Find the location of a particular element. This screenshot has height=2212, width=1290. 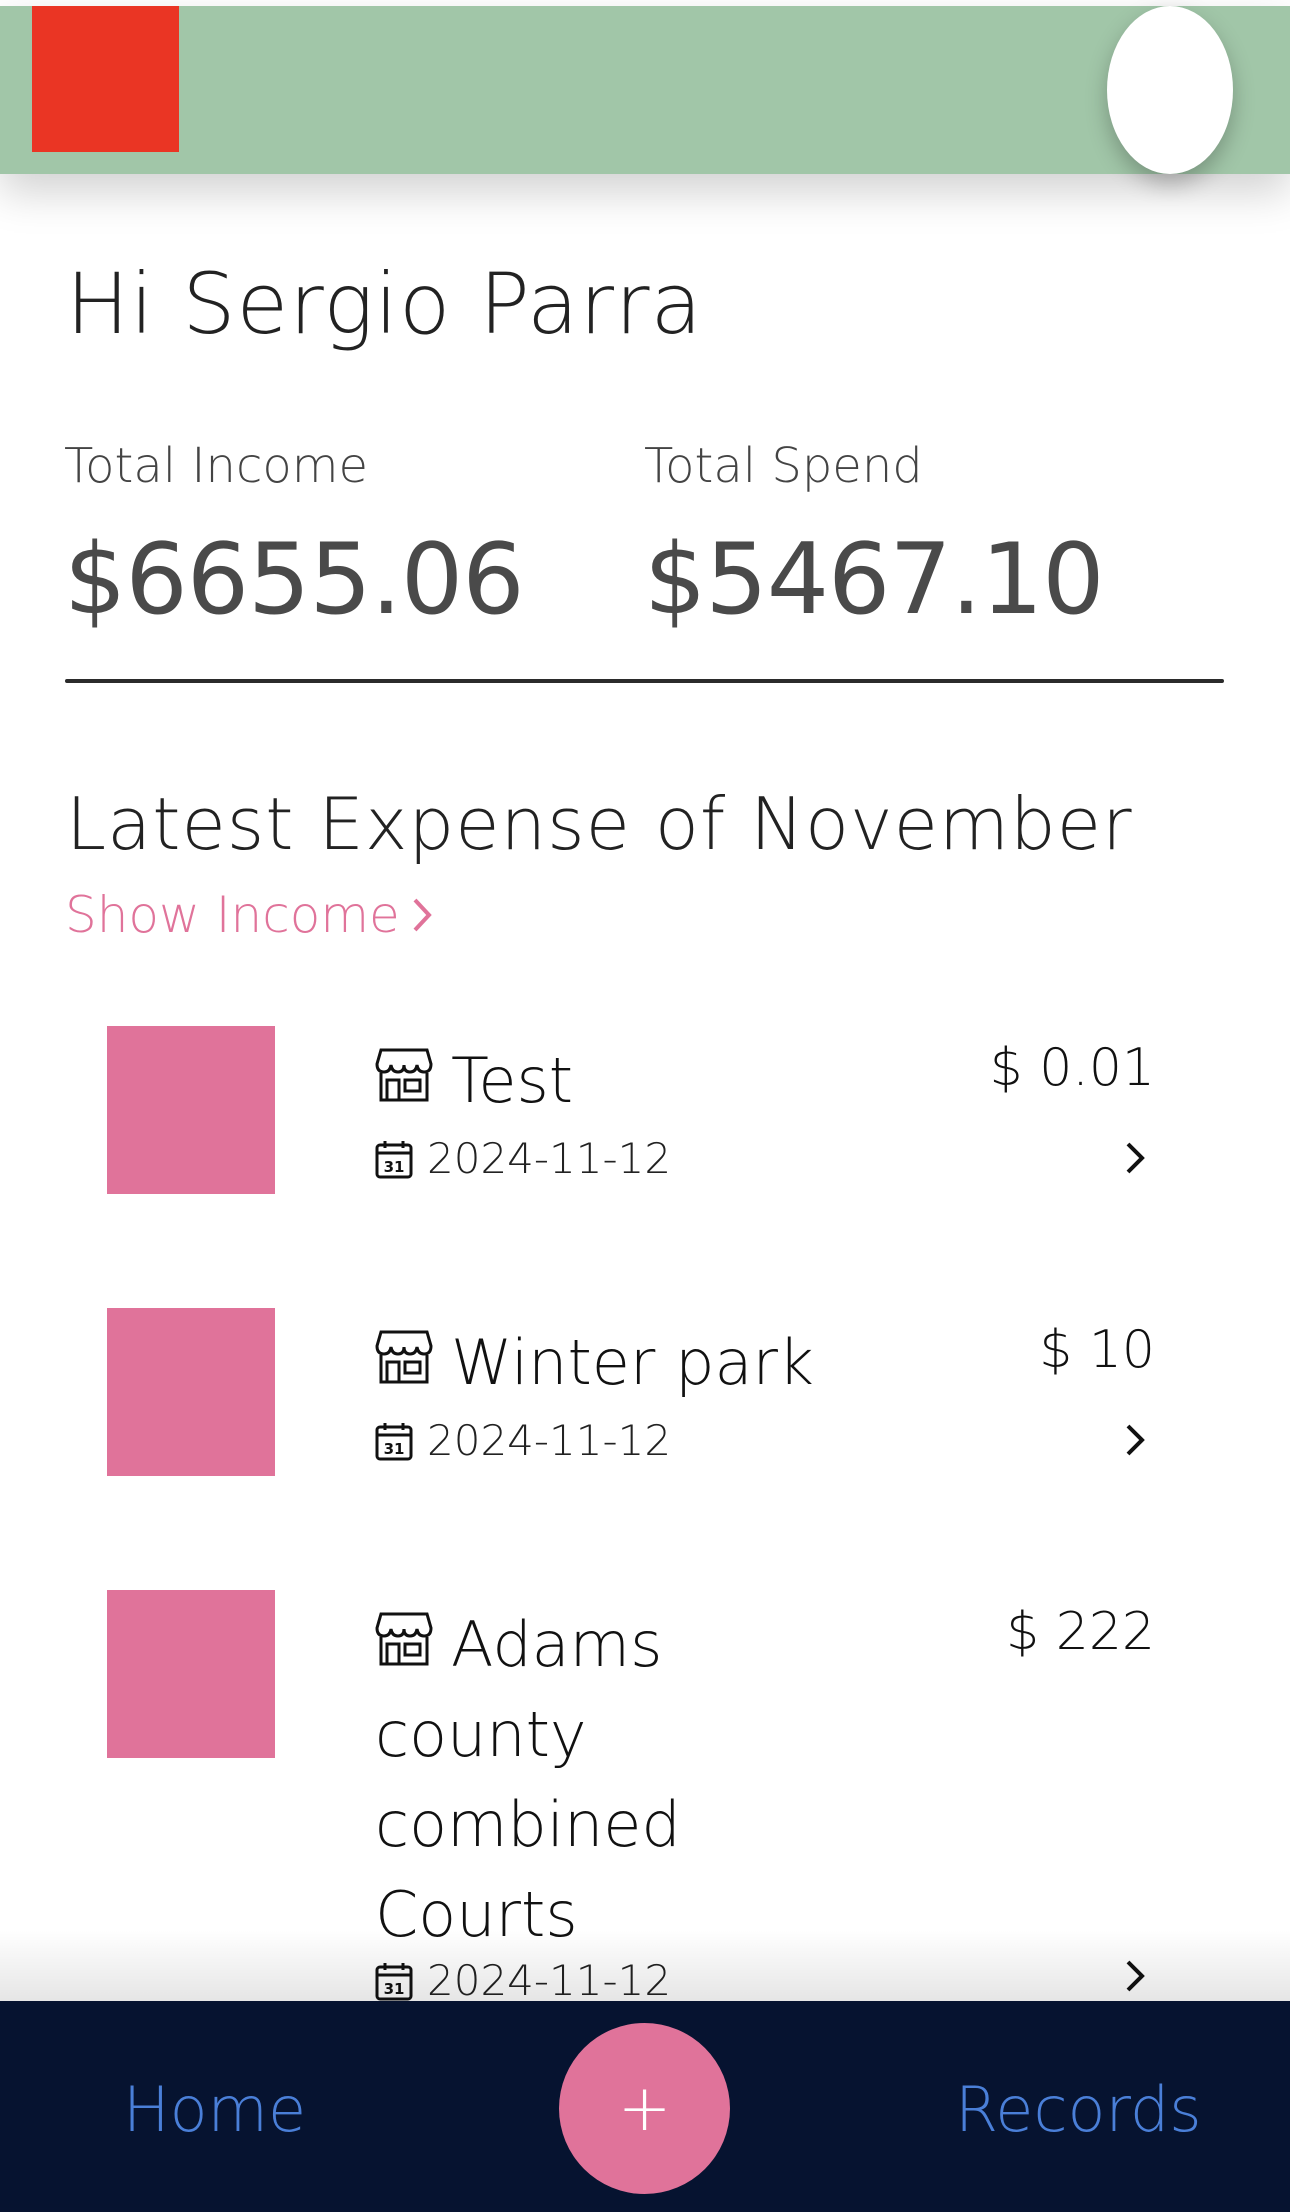

expense-item: Winter park 31 2024-11-12 $ 10 is located at coordinates (645, 1418).